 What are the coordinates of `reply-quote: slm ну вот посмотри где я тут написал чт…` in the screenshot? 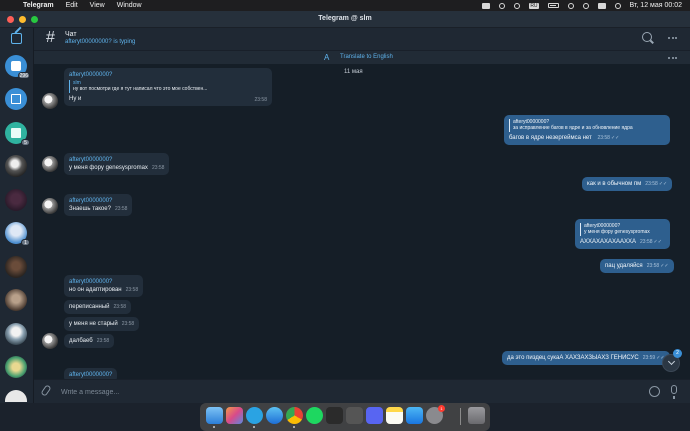 It's located at (168, 86).